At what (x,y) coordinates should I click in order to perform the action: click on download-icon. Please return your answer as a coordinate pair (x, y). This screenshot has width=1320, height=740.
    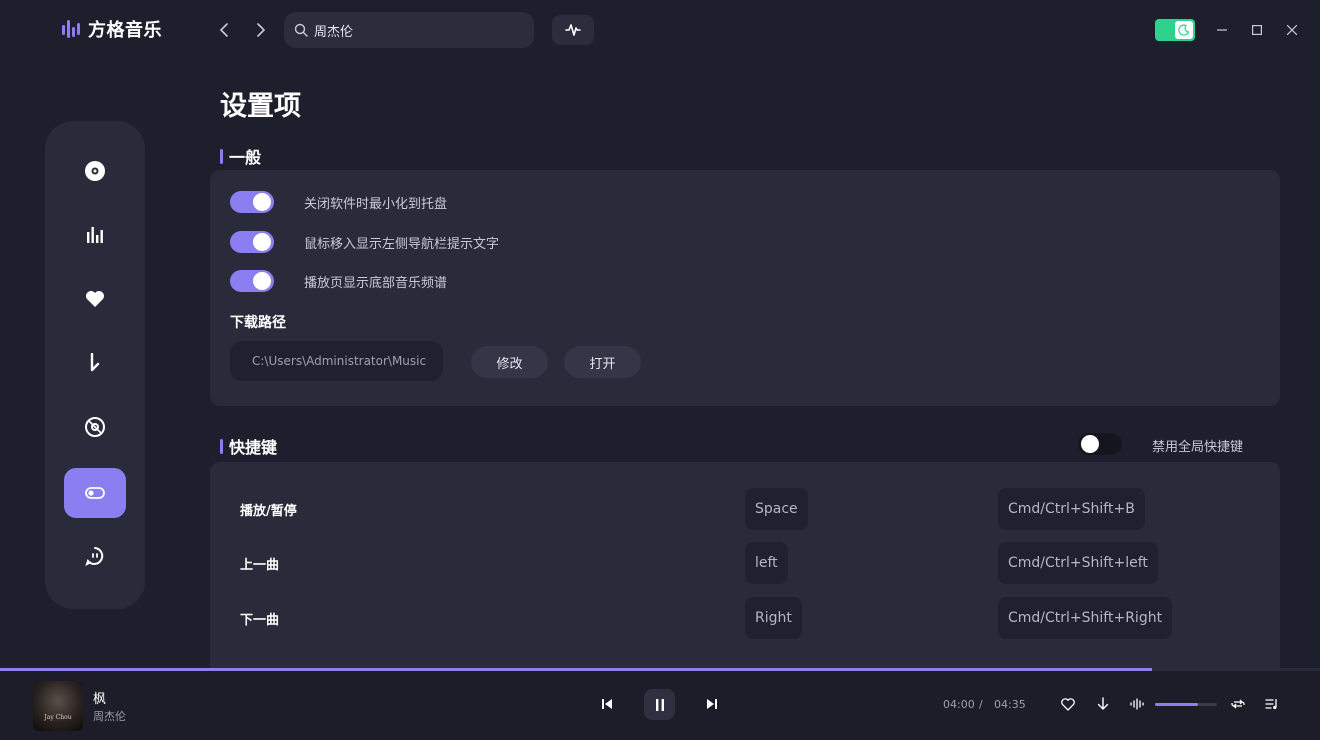
    Looking at the image, I should click on (95, 362).